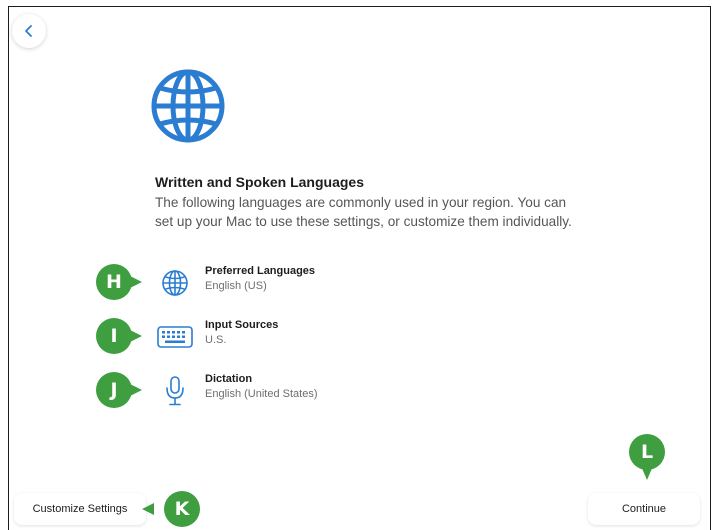 The height and width of the screenshot is (530, 720). I want to click on callout-j-badge: J, so click(114, 390).